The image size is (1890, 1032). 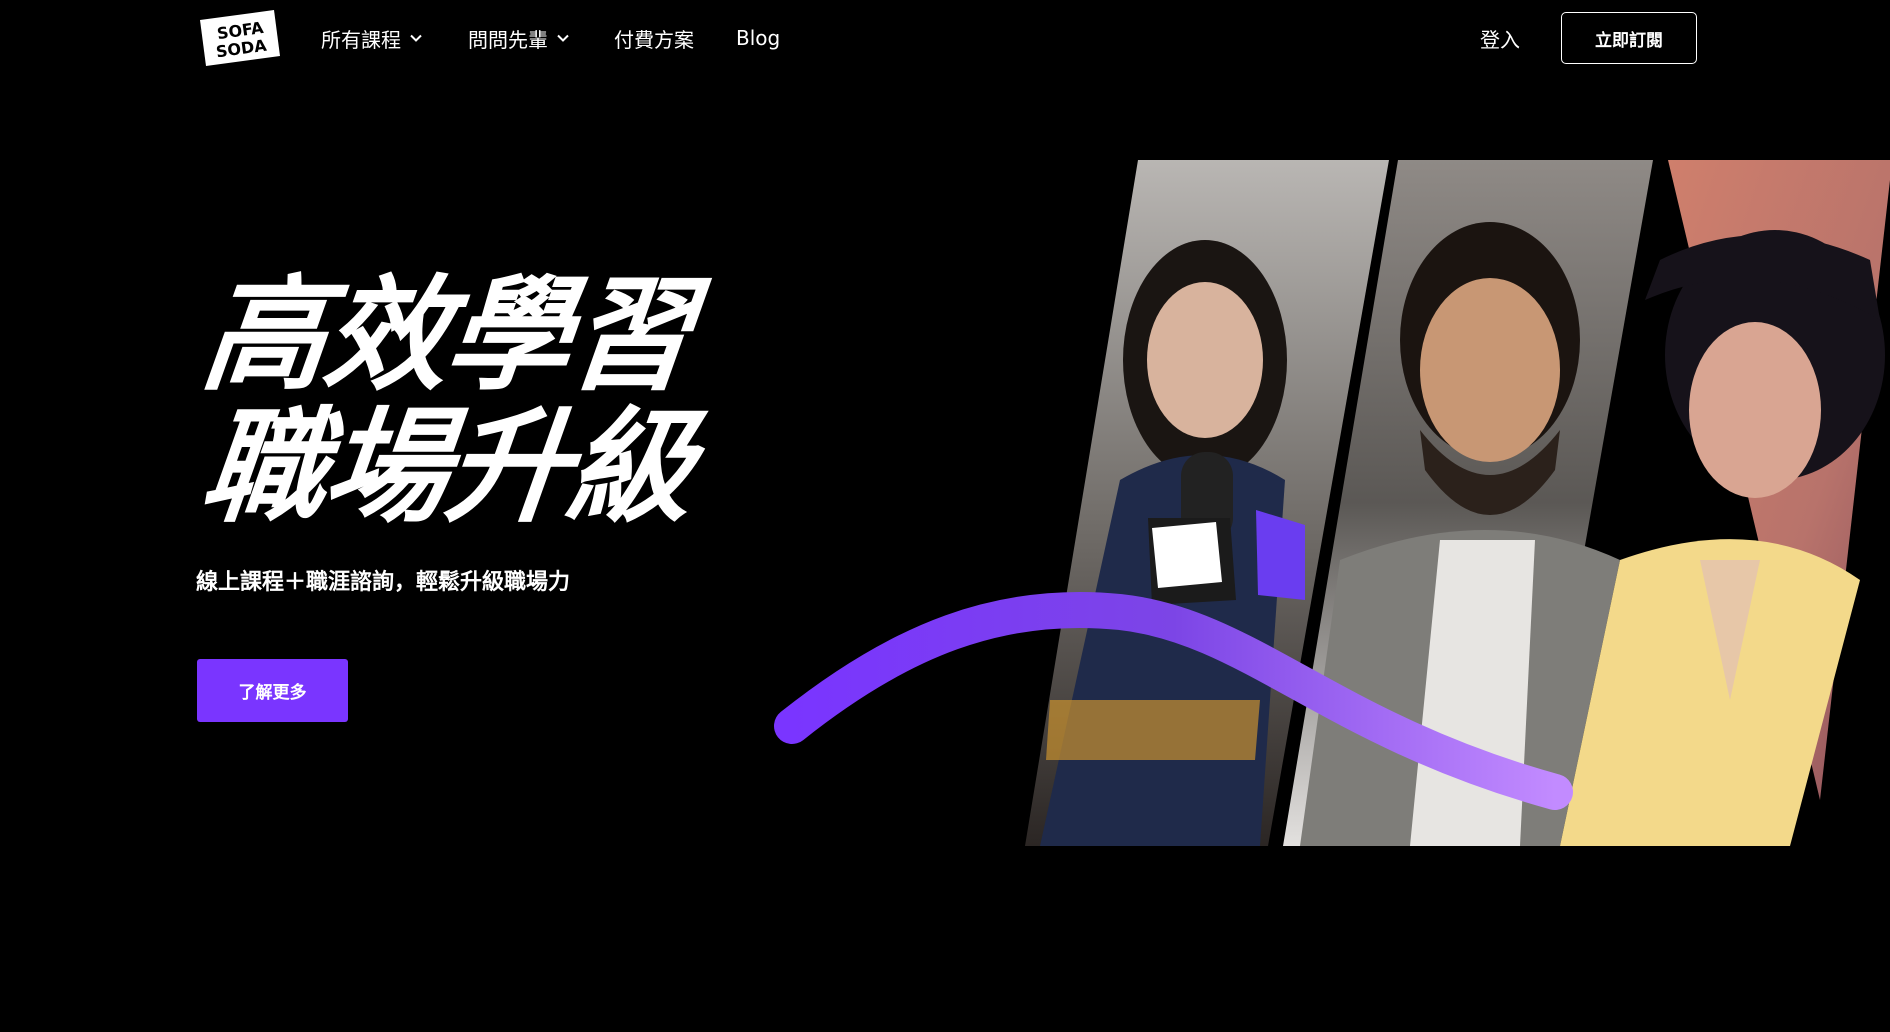 What do you see at coordinates (1173, 700) in the screenshot?
I see `purple-swoosh-decoration` at bounding box center [1173, 700].